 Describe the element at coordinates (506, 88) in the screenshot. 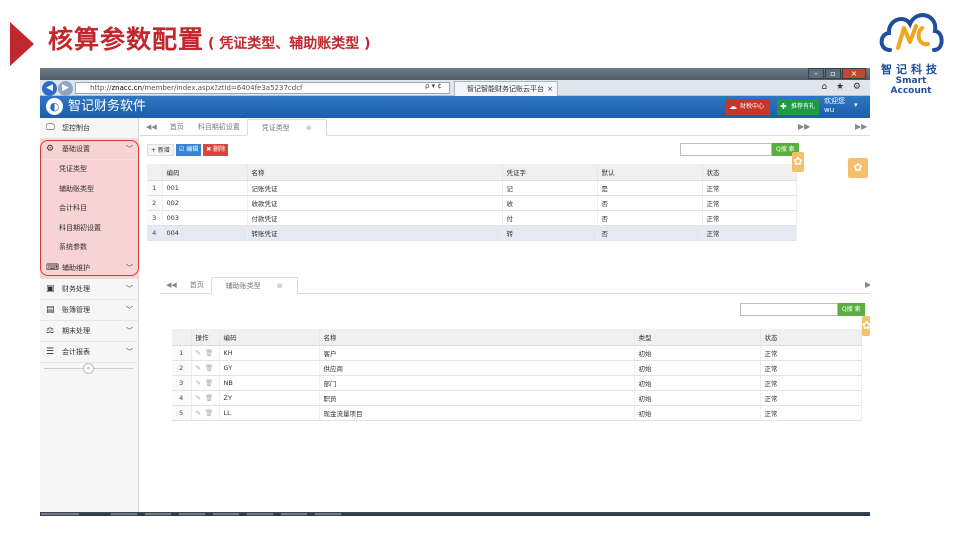

I see `browser-tab: 智记智能财务记账云平台 ×` at that location.